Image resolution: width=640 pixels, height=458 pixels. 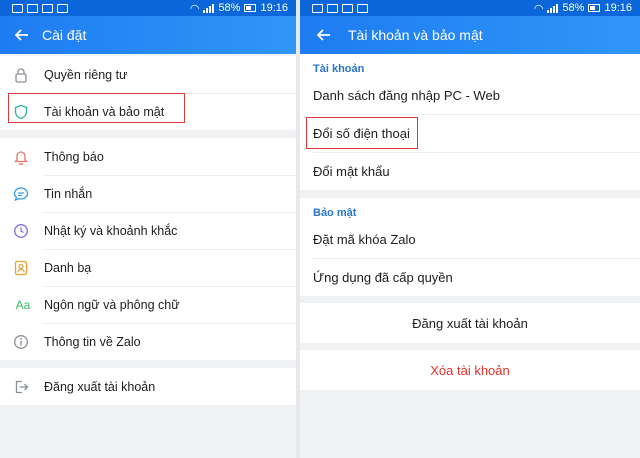 I want to click on menu-item-label: Ứng dụng đã cấp quyền, so click(x=383, y=277).